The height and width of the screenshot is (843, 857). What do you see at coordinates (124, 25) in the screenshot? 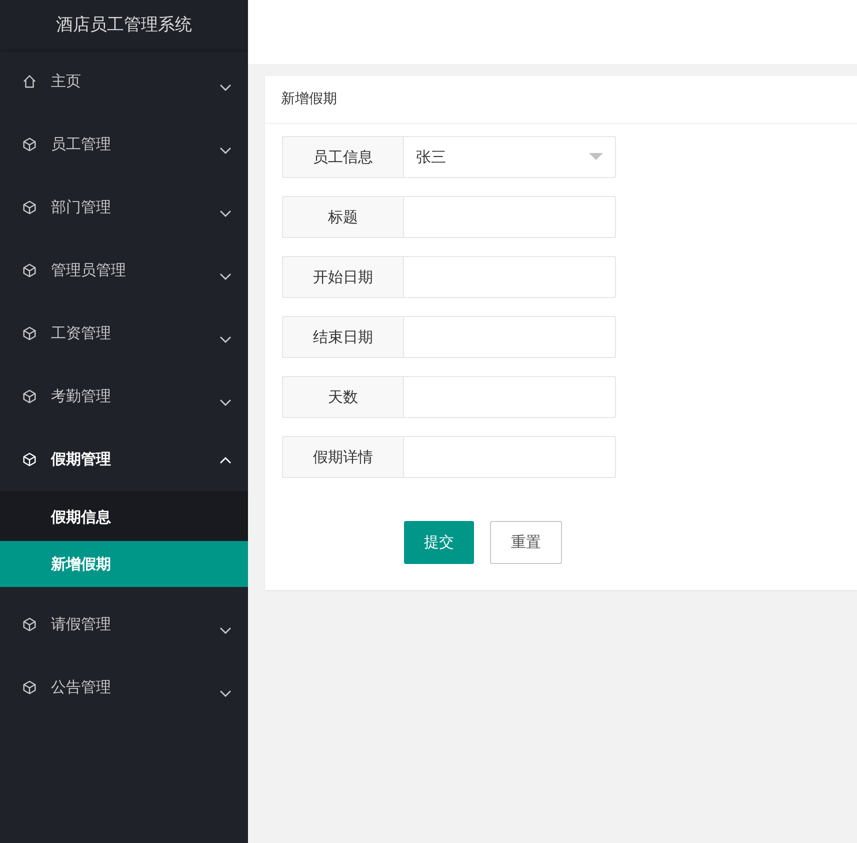
I see `app-title: 酒店员工管理系统` at bounding box center [124, 25].